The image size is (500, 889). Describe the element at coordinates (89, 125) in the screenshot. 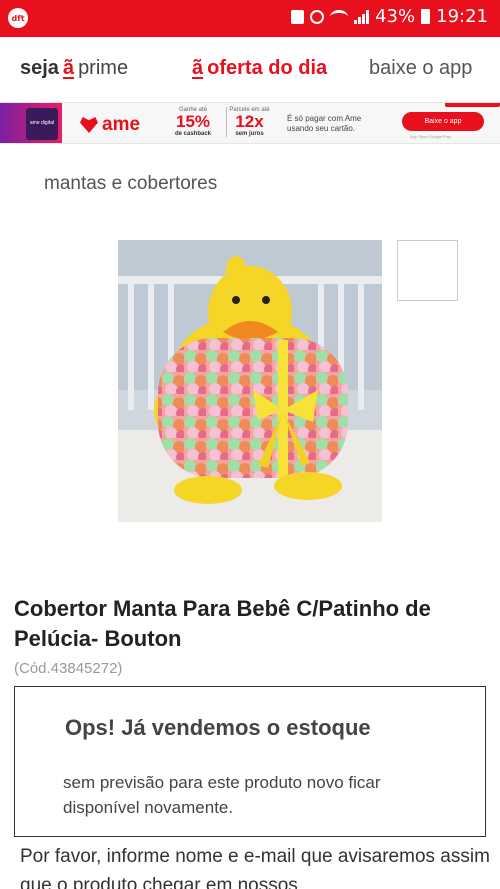

I see `ame-heart-icon` at that location.